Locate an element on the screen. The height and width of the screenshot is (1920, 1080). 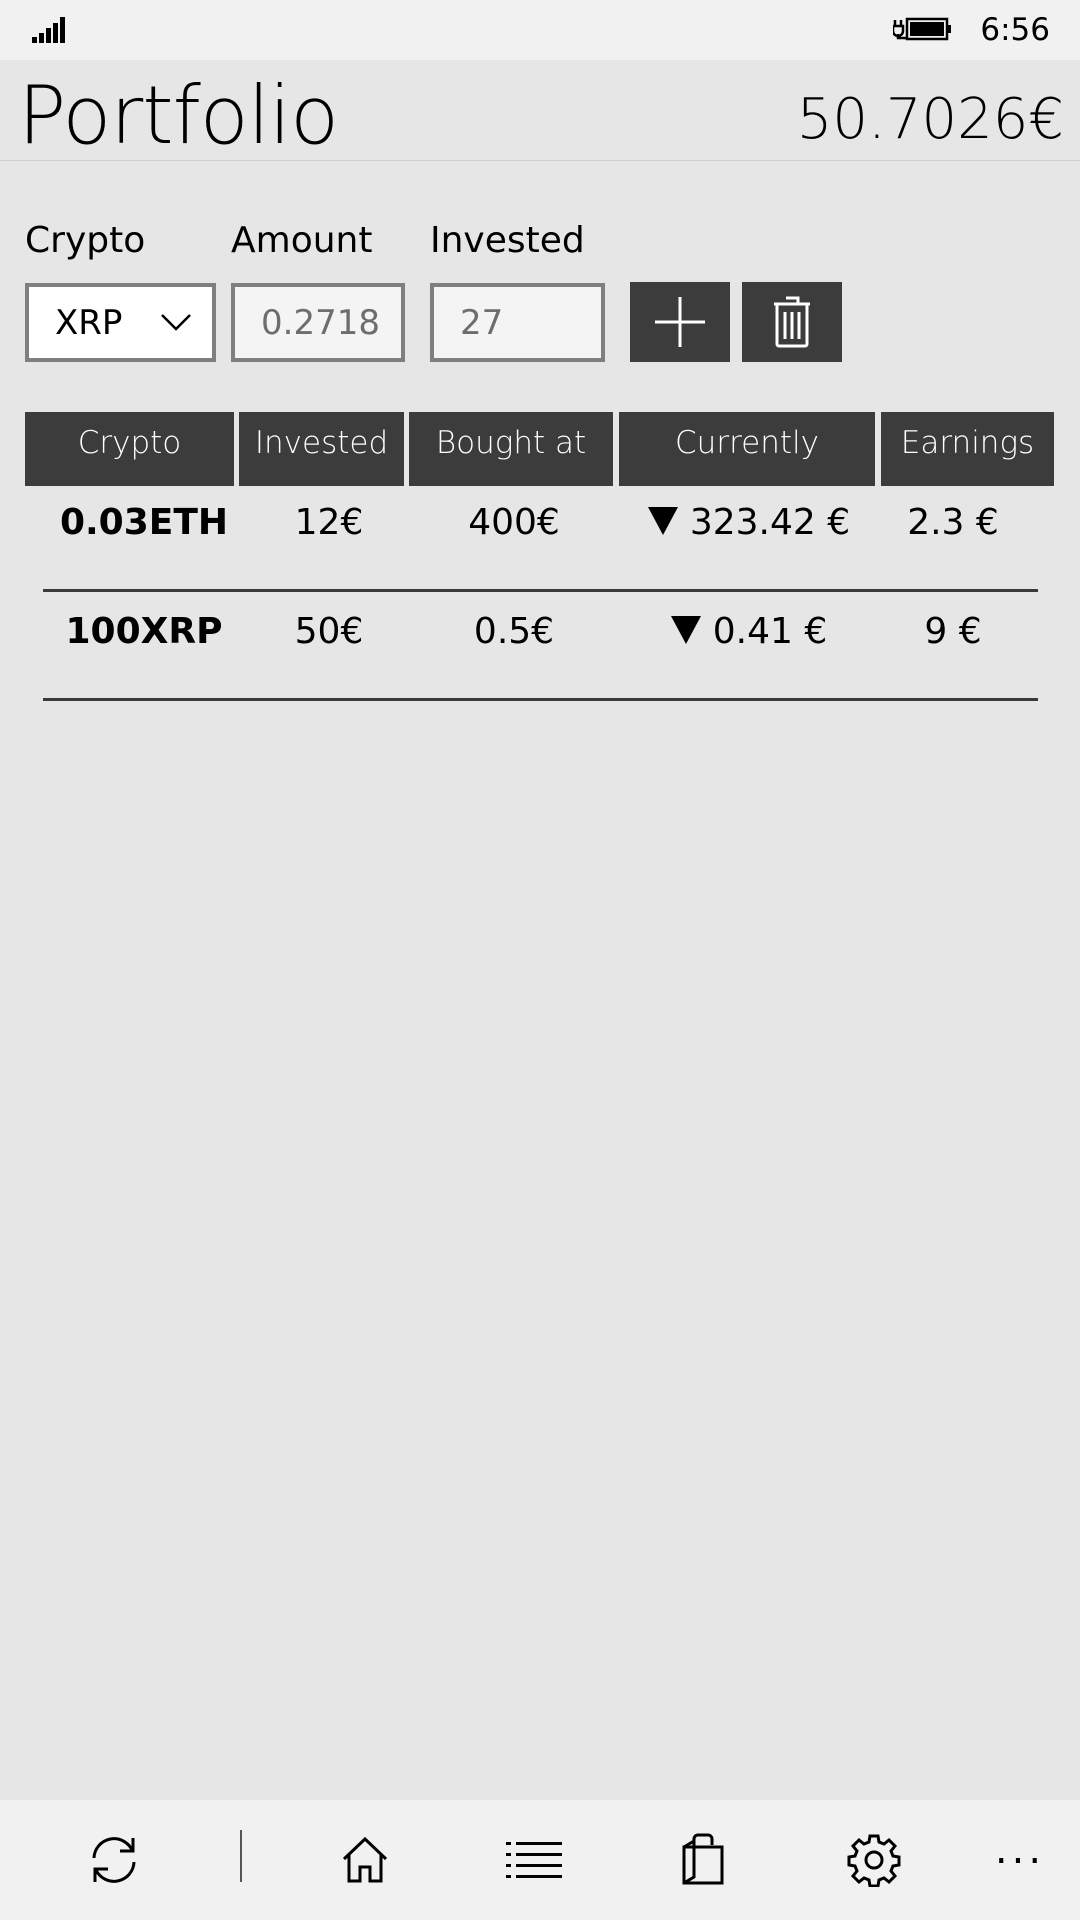
row-currently: 323.42 € is located at coordinates (749, 523).